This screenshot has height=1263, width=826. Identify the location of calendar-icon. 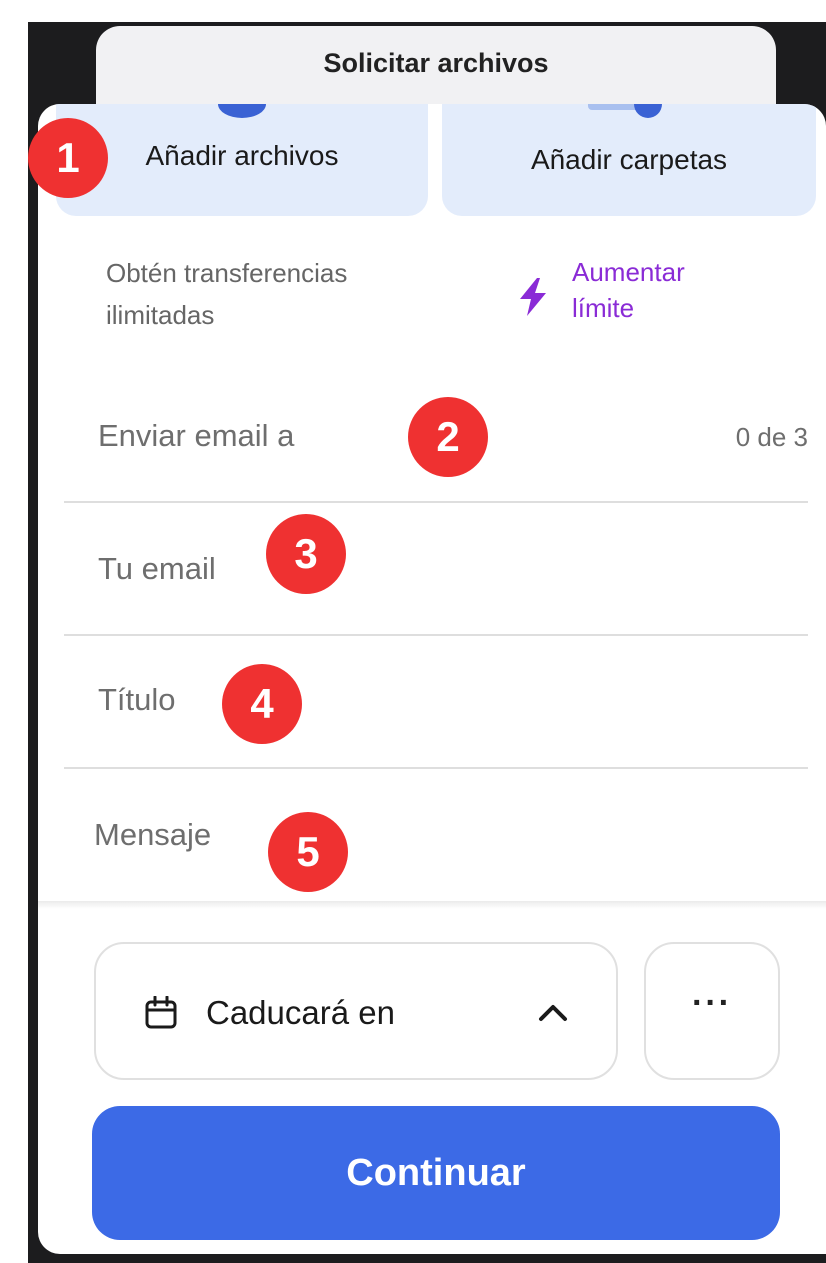
(161, 1012).